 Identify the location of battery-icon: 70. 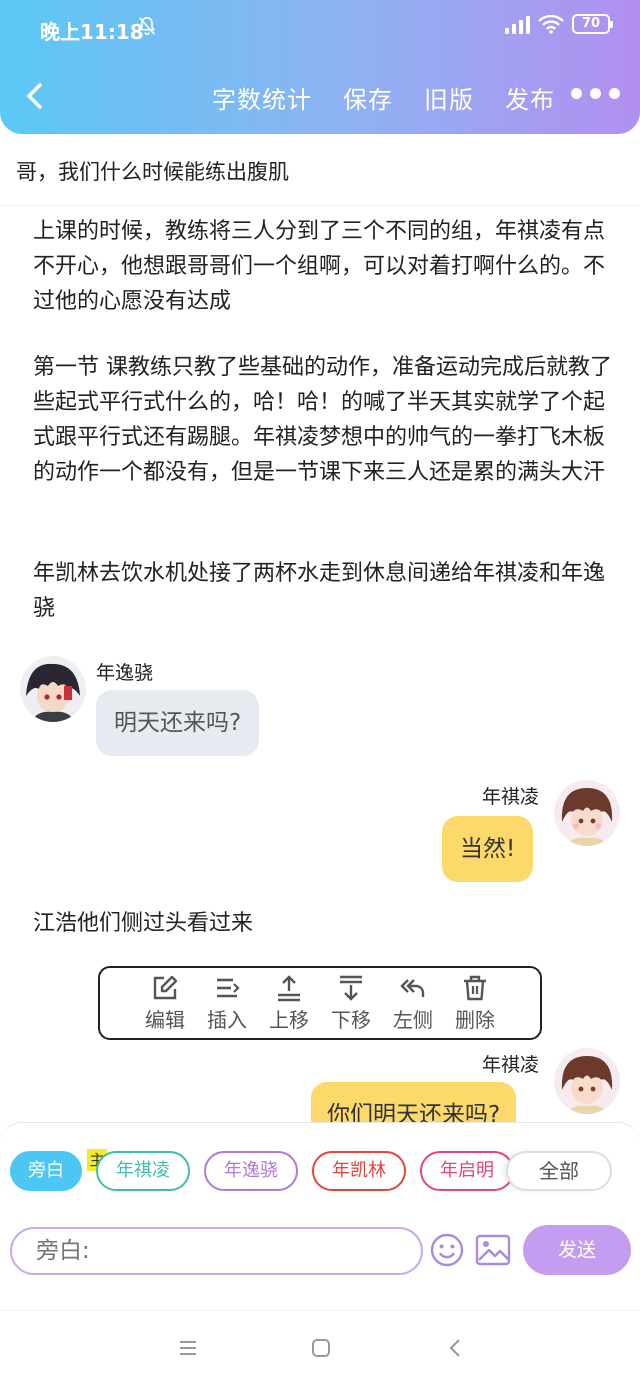
(592, 24).